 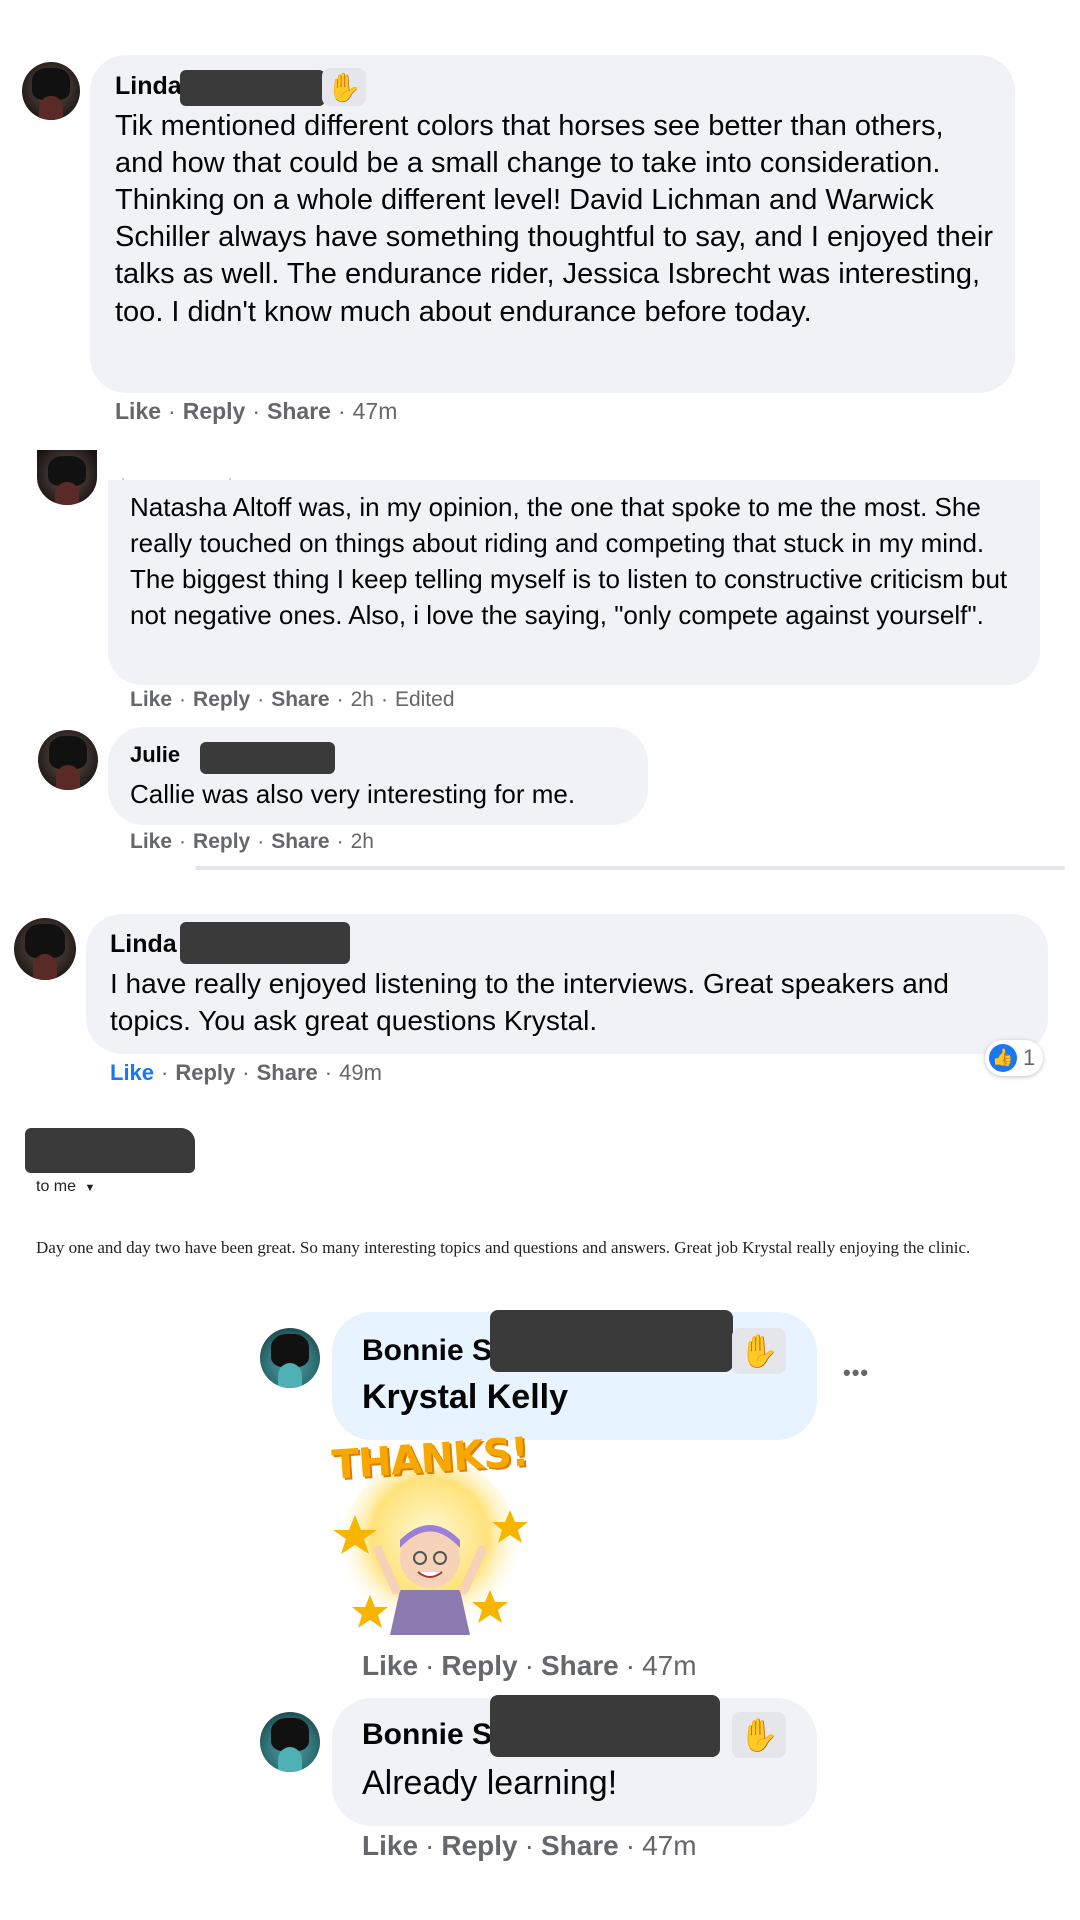 What do you see at coordinates (246, 1073) in the screenshot?
I see `comment-actions: Like · Reply · Share · 49m` at bounding box center [246, 1073].